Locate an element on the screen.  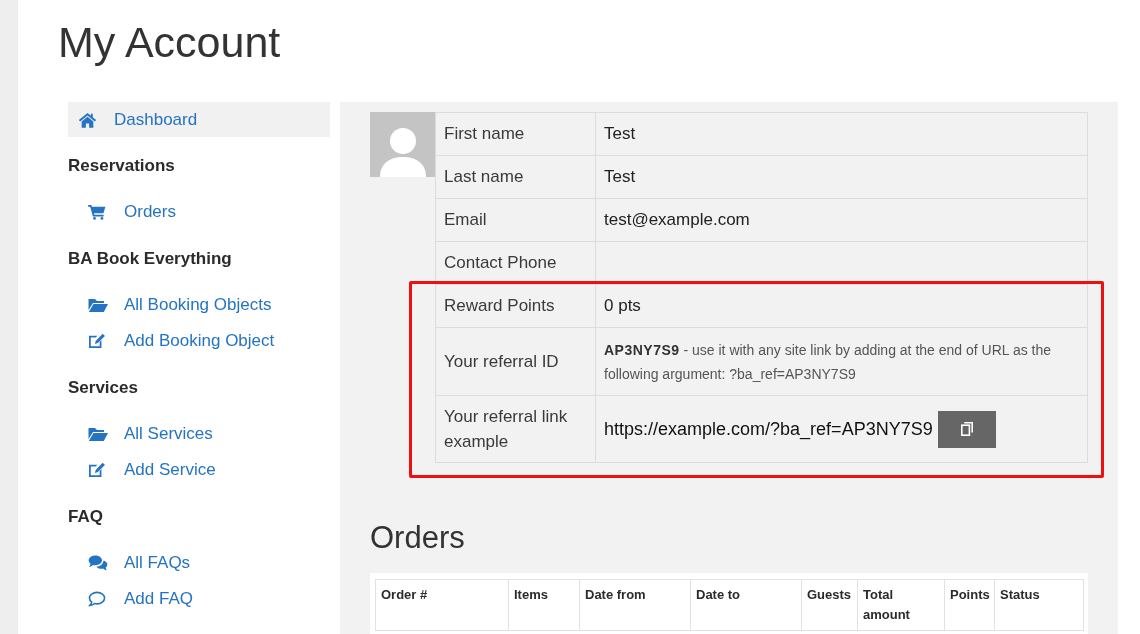
field-label: Your referral link example is located at coordinates (516, 429).